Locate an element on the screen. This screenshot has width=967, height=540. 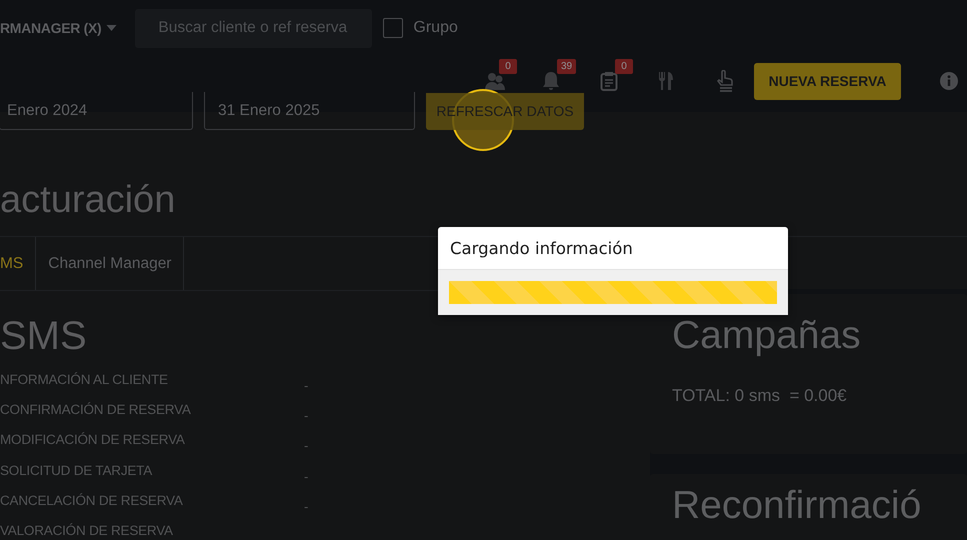
count-badge: 39 is located at coordinates (566, 66).